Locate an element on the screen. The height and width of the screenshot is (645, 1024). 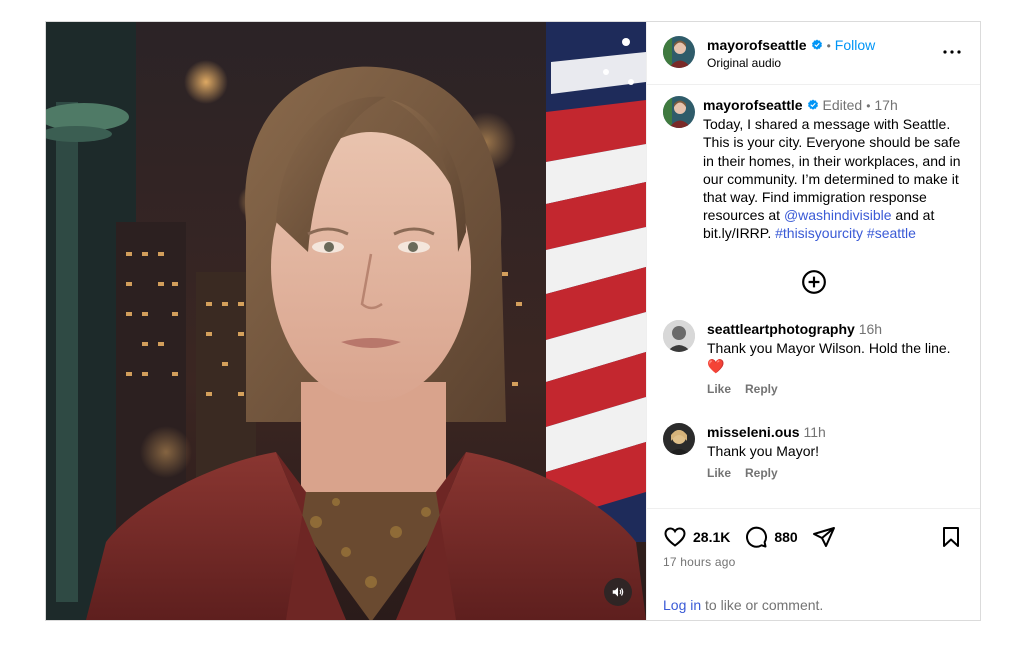
comment-bubble-icon is located at coordinates (756, 537).